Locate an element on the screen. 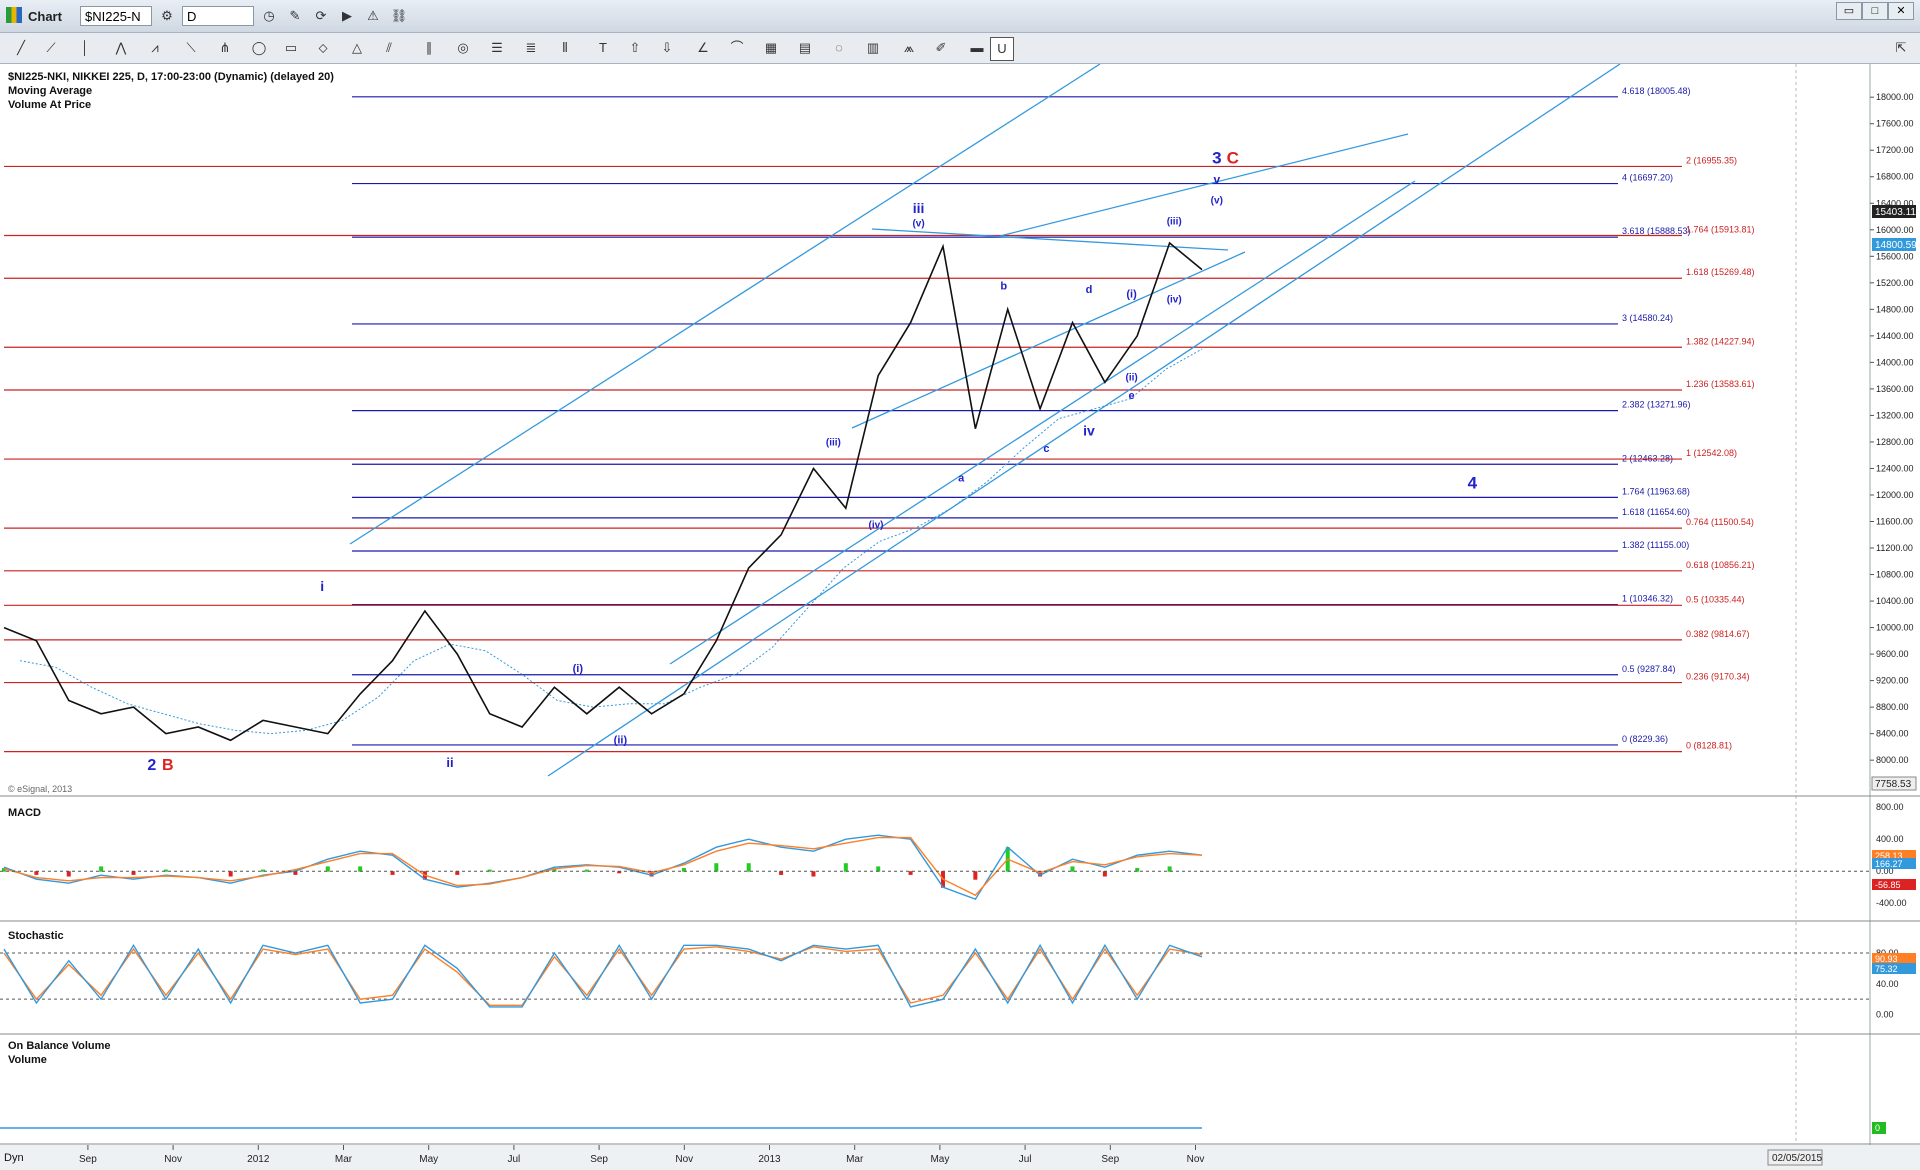 This screenshot has height=1170, width=1920. price-tick-label: 9600.00 is located at coordinates (1892, 654).